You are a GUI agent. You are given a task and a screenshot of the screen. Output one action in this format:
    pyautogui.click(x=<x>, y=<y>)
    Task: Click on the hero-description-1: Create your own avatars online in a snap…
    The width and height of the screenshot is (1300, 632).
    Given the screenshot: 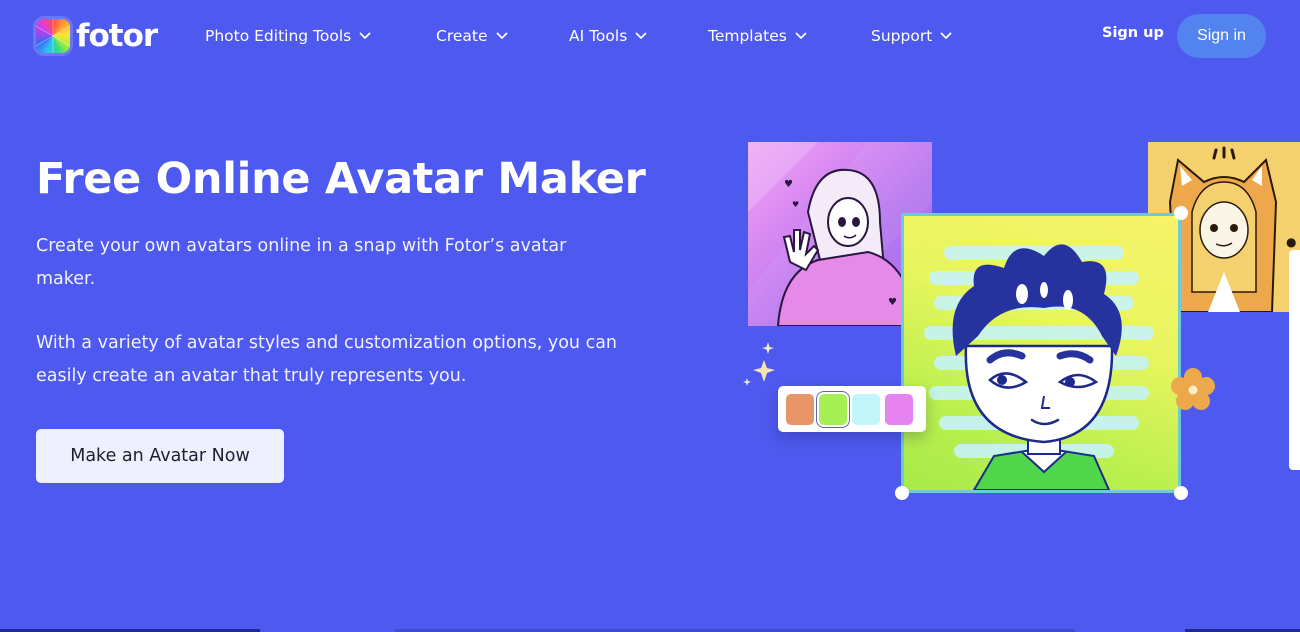 What is the action you would take?
    pyautogui.click(x=301, y=262)
    